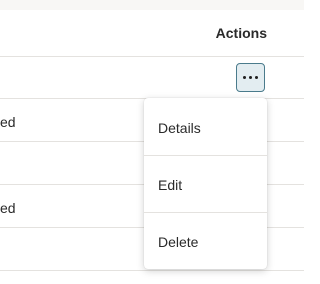  I want to click on ellipsis-icon, so click(250, 77).